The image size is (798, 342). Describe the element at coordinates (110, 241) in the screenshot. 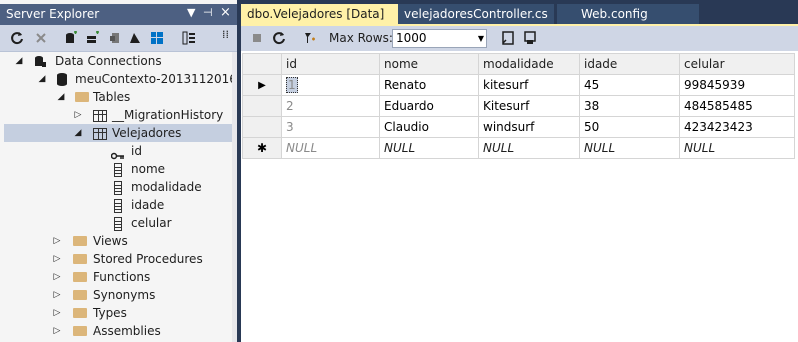

I see `tree-label: Views` at that location.